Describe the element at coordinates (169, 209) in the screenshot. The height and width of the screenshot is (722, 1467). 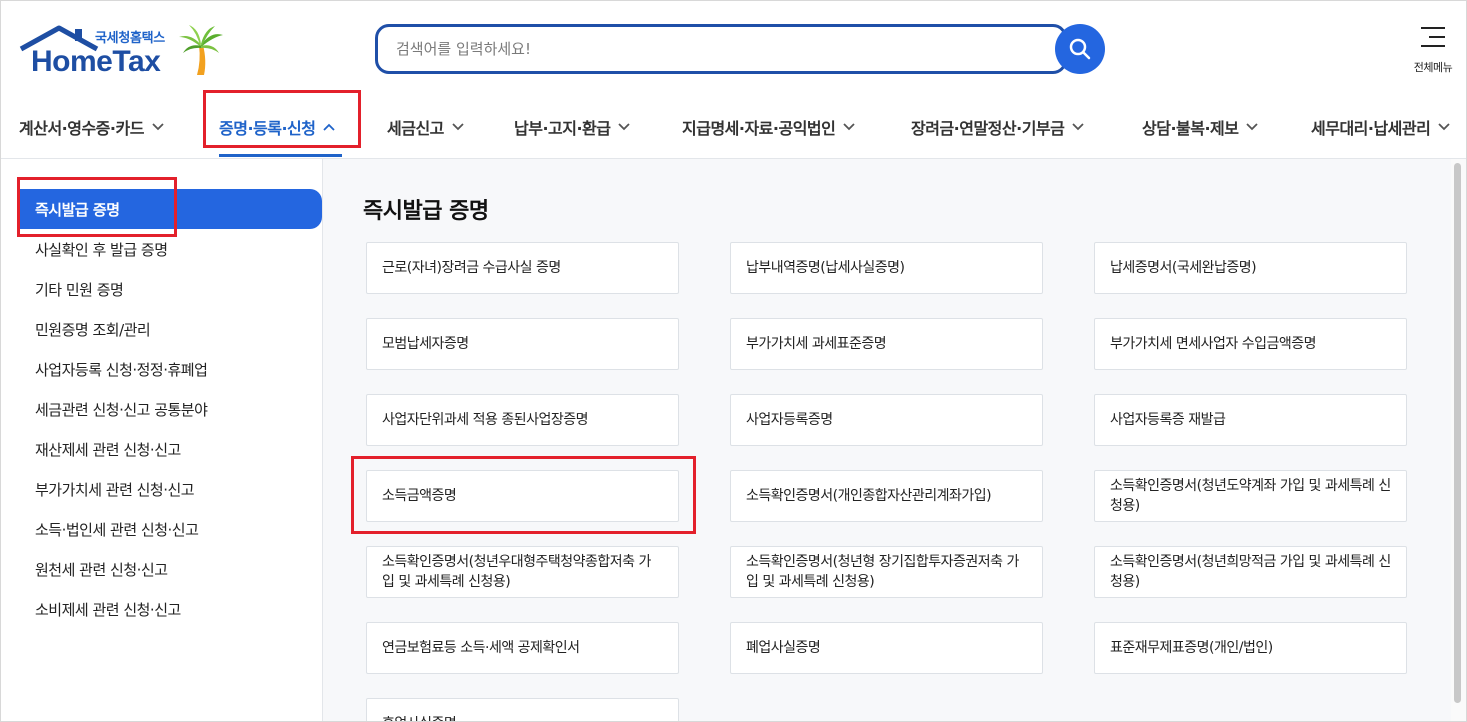
I see `sidebar-item-instant-certificates: 즉시발급 증명` at that location.